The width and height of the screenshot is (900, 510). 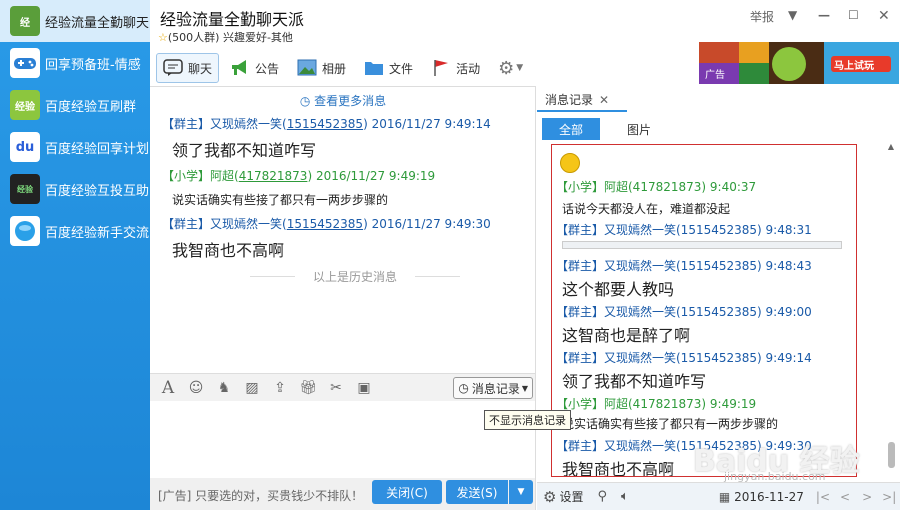 I want to click on magic-emoji-icon: ♞, so click(x=224, y=388).